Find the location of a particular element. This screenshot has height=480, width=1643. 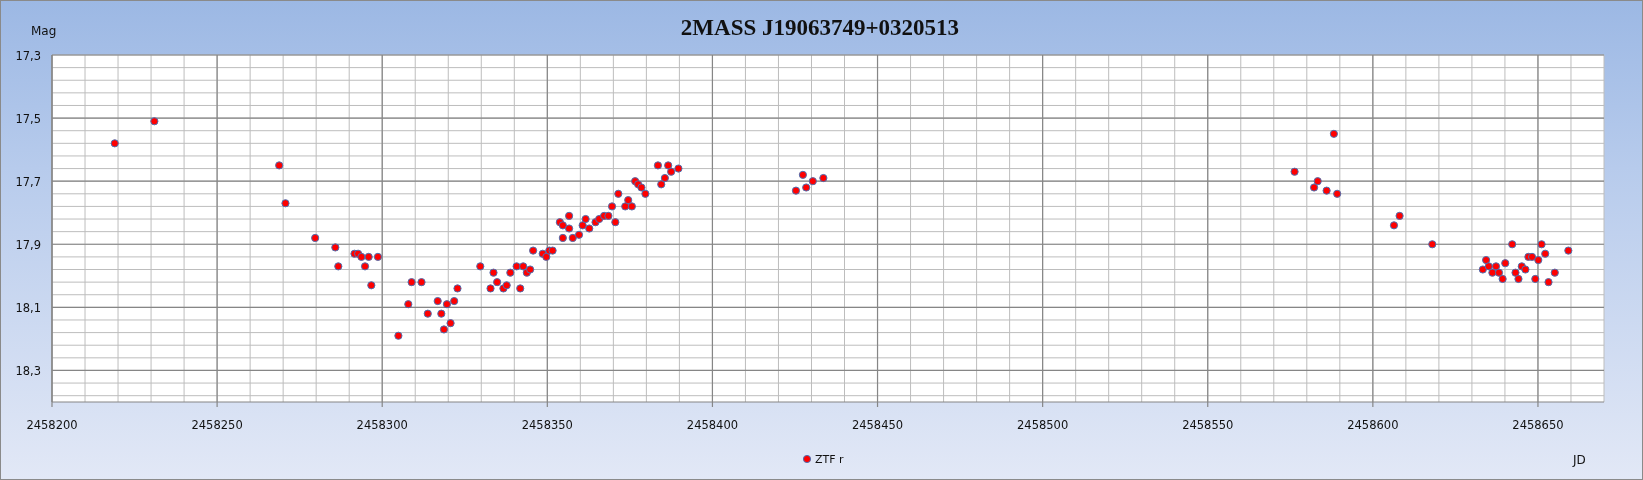

tick-label: 2458400 is located at coordinates (712, 425).